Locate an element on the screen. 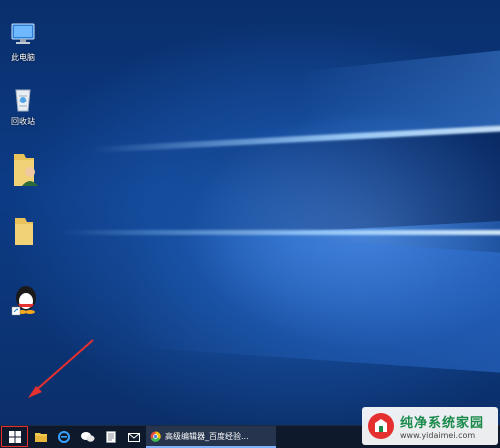  watermark-logo-icon is located at coordinates (381, 426).